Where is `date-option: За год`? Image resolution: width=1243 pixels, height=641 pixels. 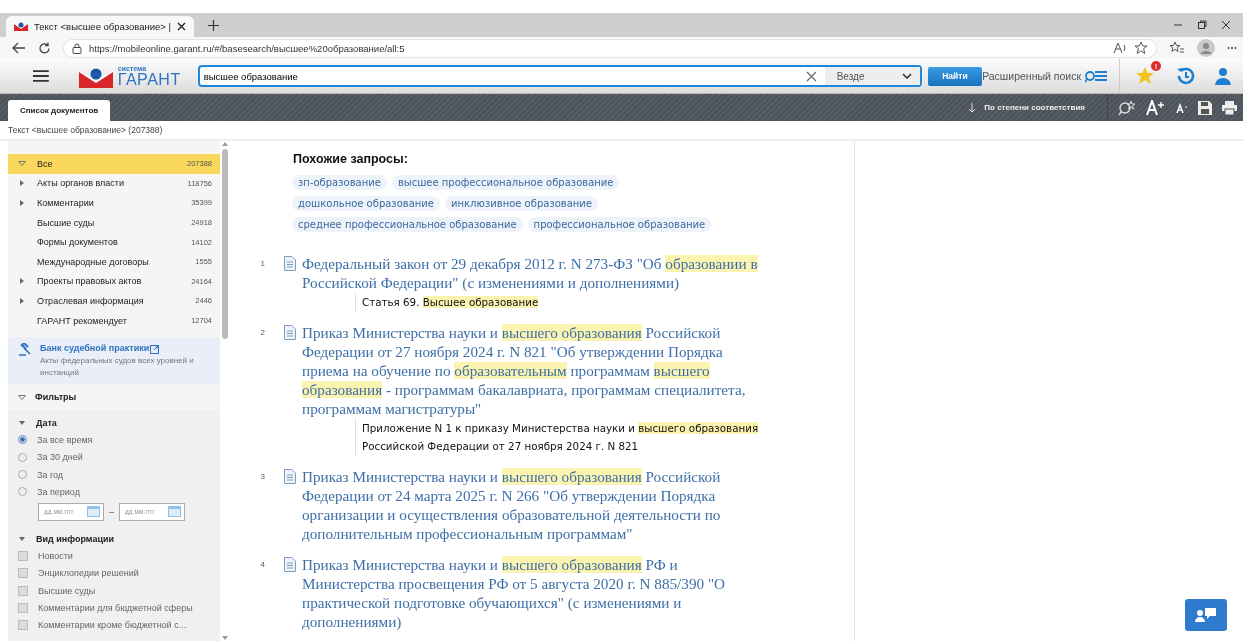 date-option: За год is located at coordinates (114, 474).